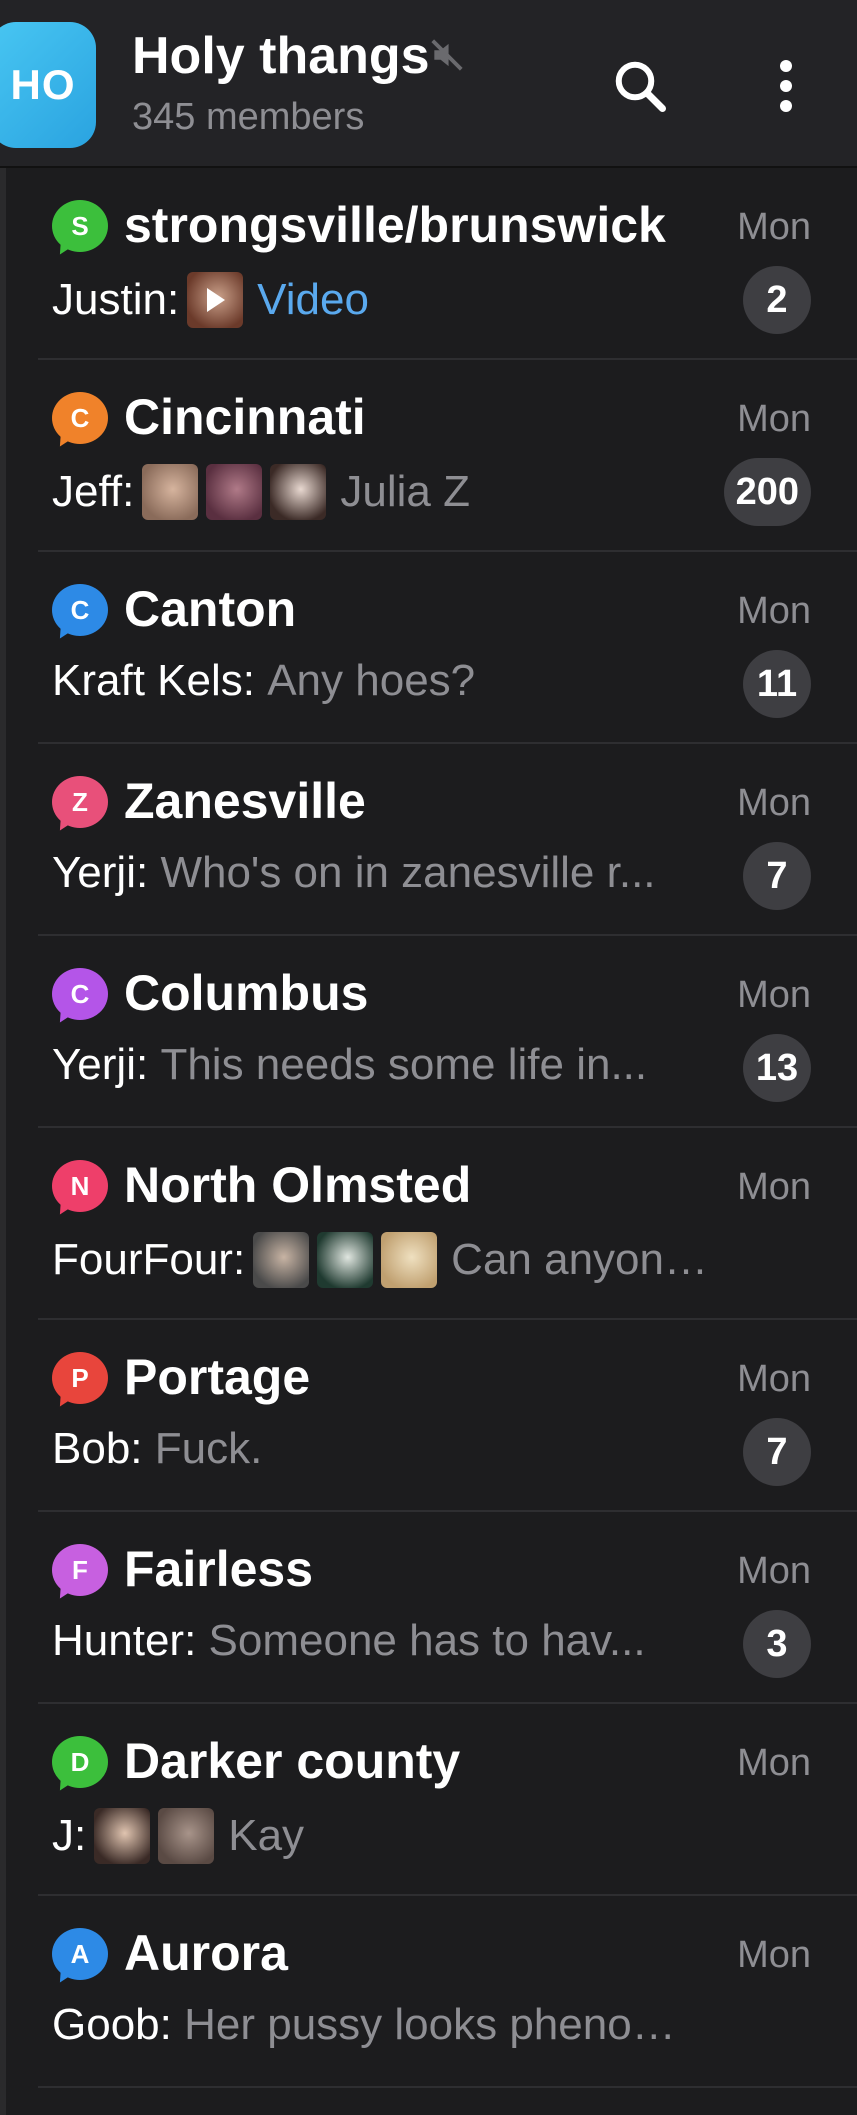  I want to click on sender-name: FourFour:, so click(149, 1259).